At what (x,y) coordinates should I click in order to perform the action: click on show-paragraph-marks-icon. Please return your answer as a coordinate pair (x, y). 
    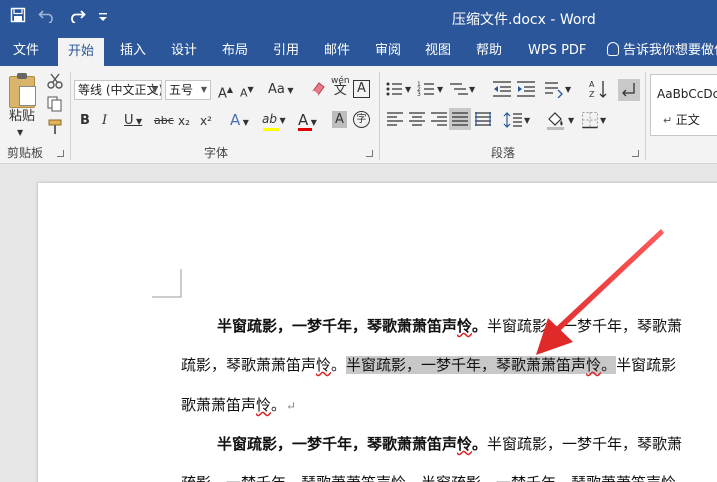
    Looking at the image, I should click on (629, 90).